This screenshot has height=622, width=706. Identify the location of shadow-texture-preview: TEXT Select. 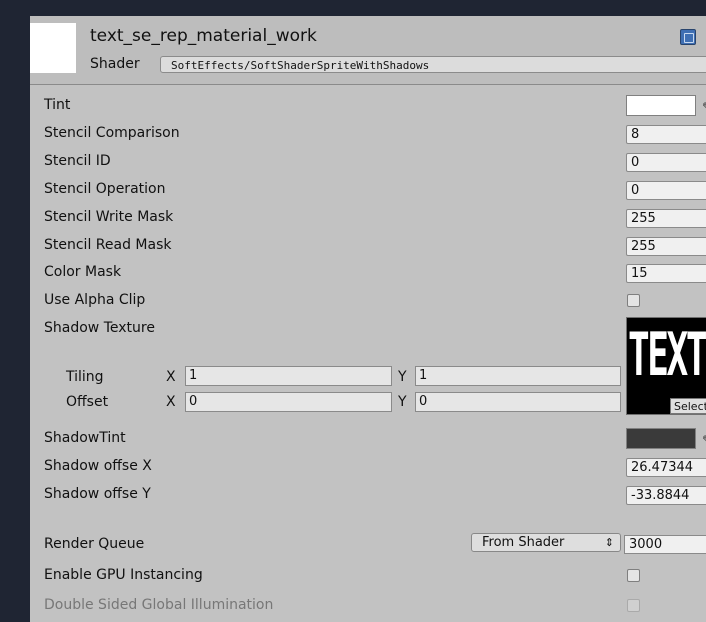
(666, 366).